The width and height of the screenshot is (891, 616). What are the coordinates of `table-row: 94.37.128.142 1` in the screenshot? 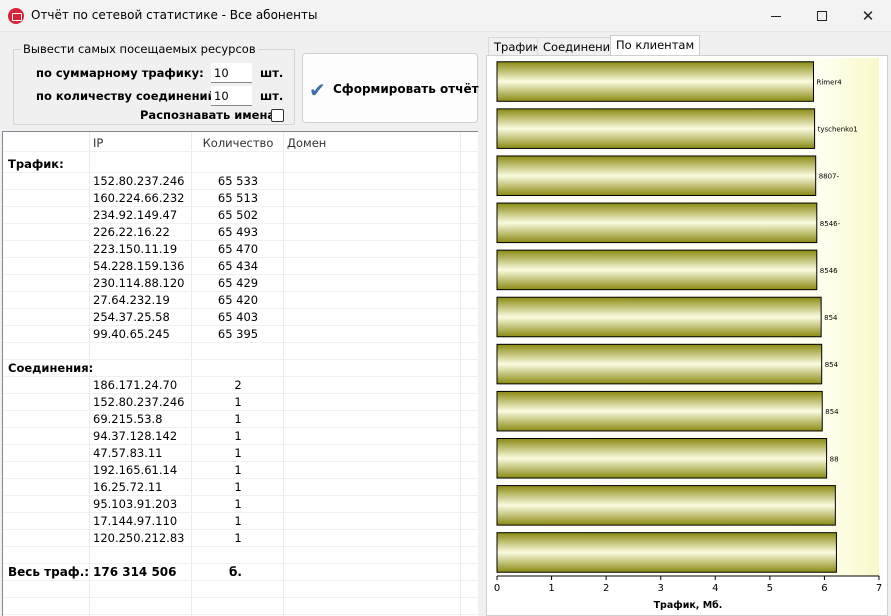 It's located at (240, 436).